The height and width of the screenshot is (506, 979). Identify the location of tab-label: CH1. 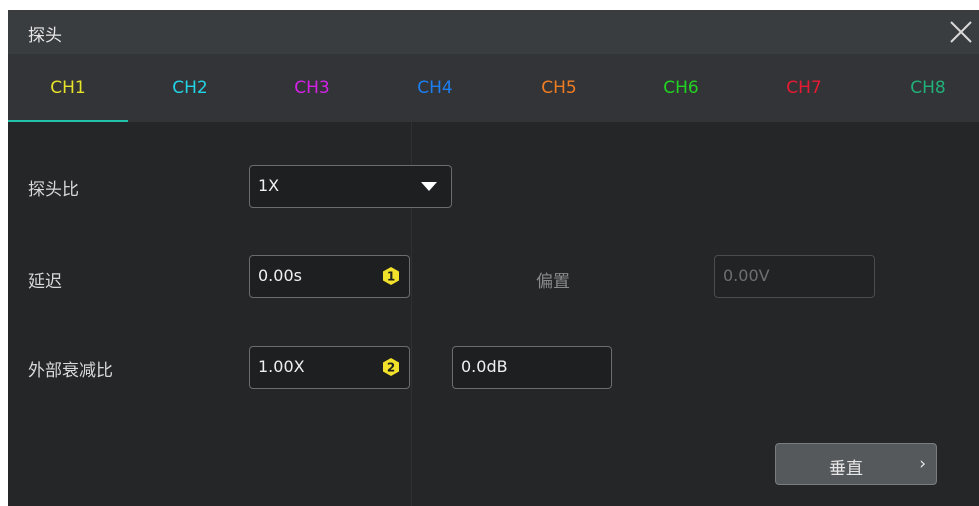
(68, 88).